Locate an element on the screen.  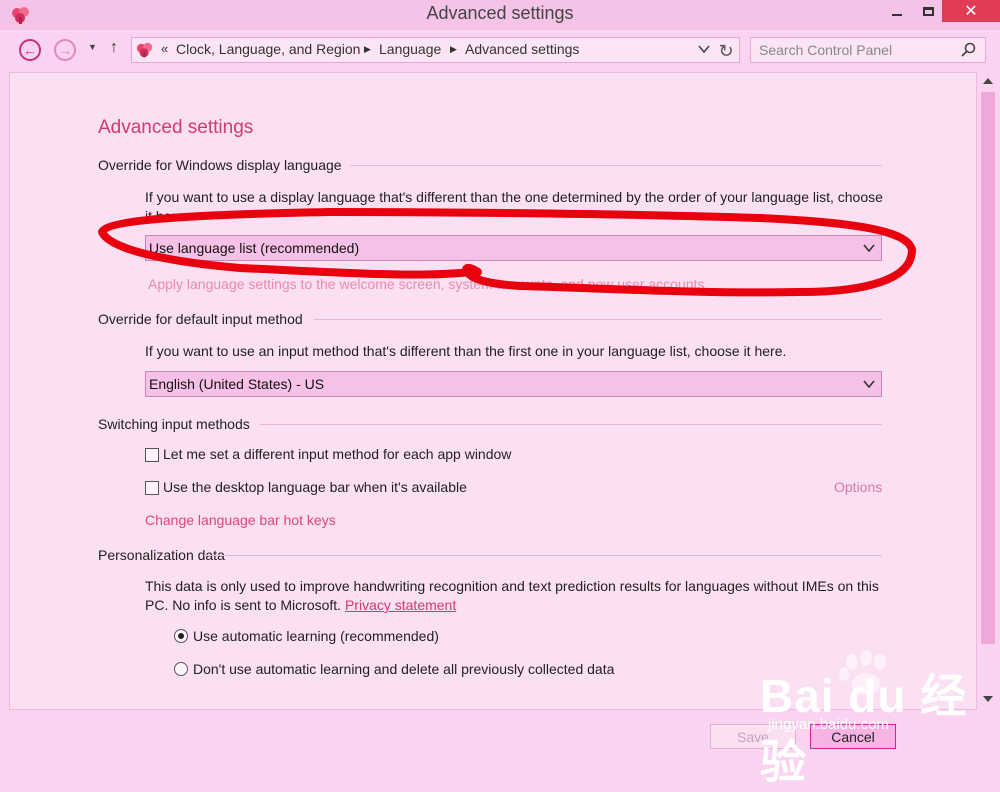
vertical-scrollbar is located at coordinates (988, 391).